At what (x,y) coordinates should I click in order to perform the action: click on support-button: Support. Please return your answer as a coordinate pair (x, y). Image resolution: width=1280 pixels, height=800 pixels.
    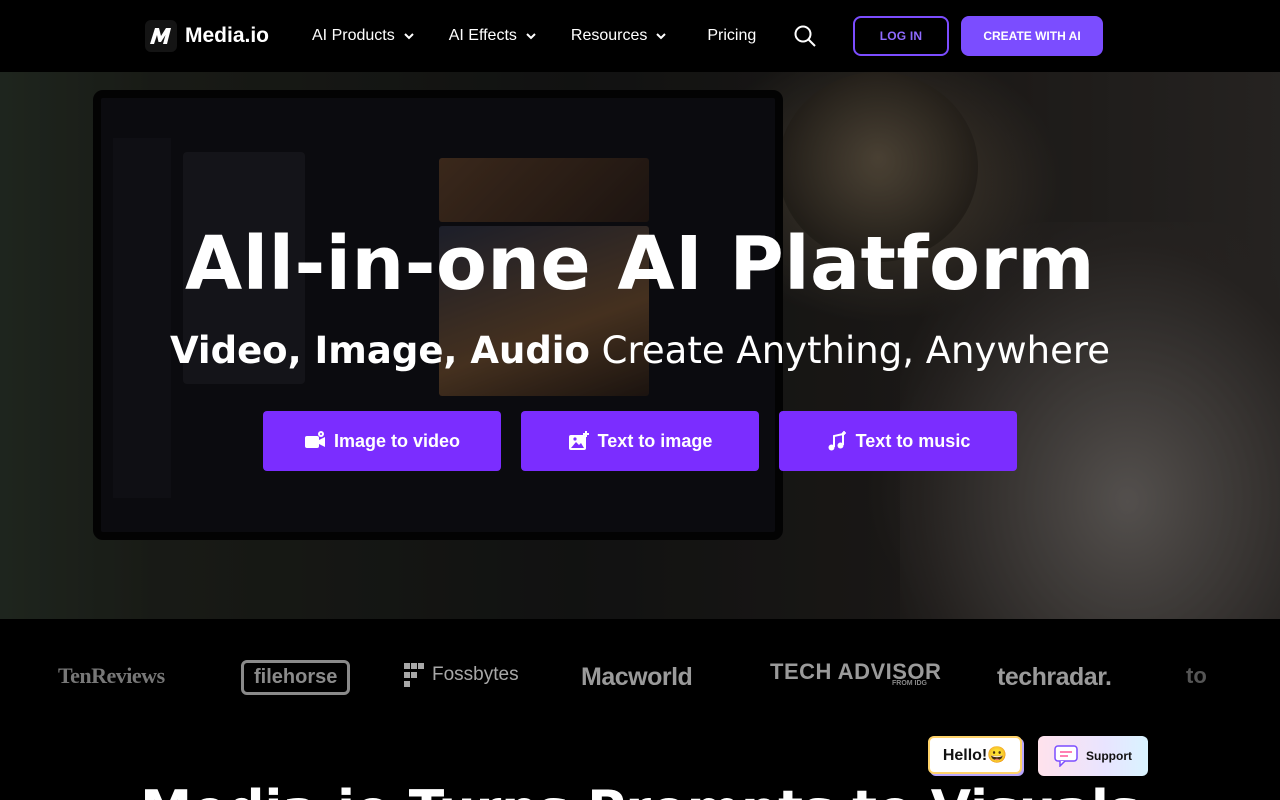
    Looking at the image, I should click on (1093, 756).